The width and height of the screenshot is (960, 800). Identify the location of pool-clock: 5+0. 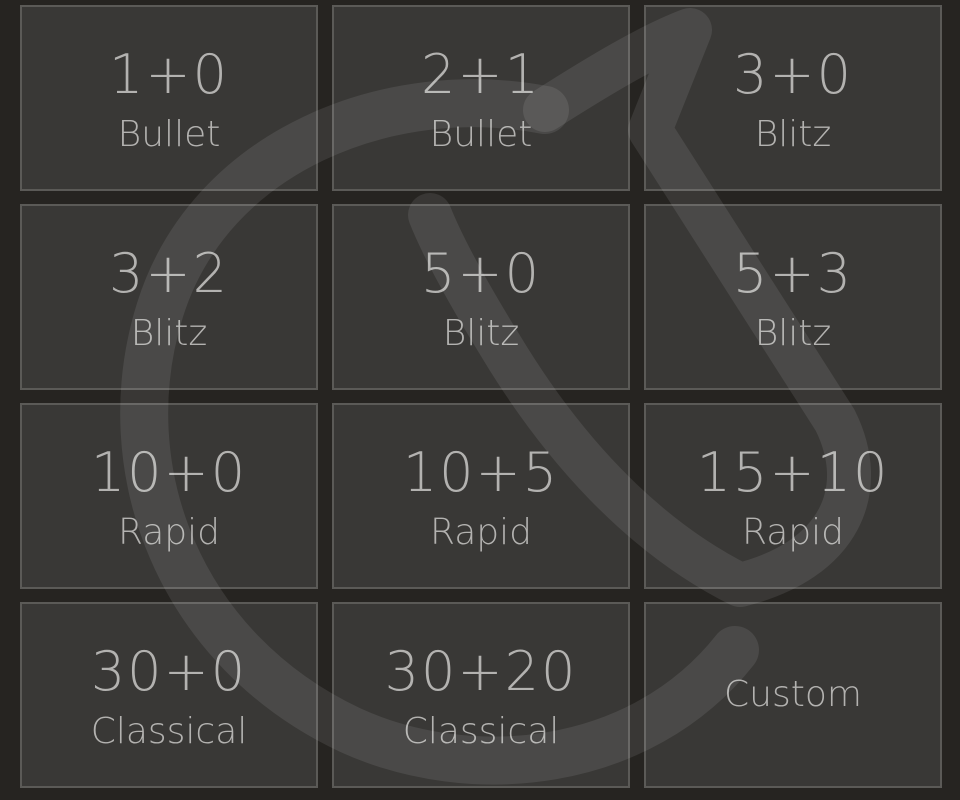
(481, 273).